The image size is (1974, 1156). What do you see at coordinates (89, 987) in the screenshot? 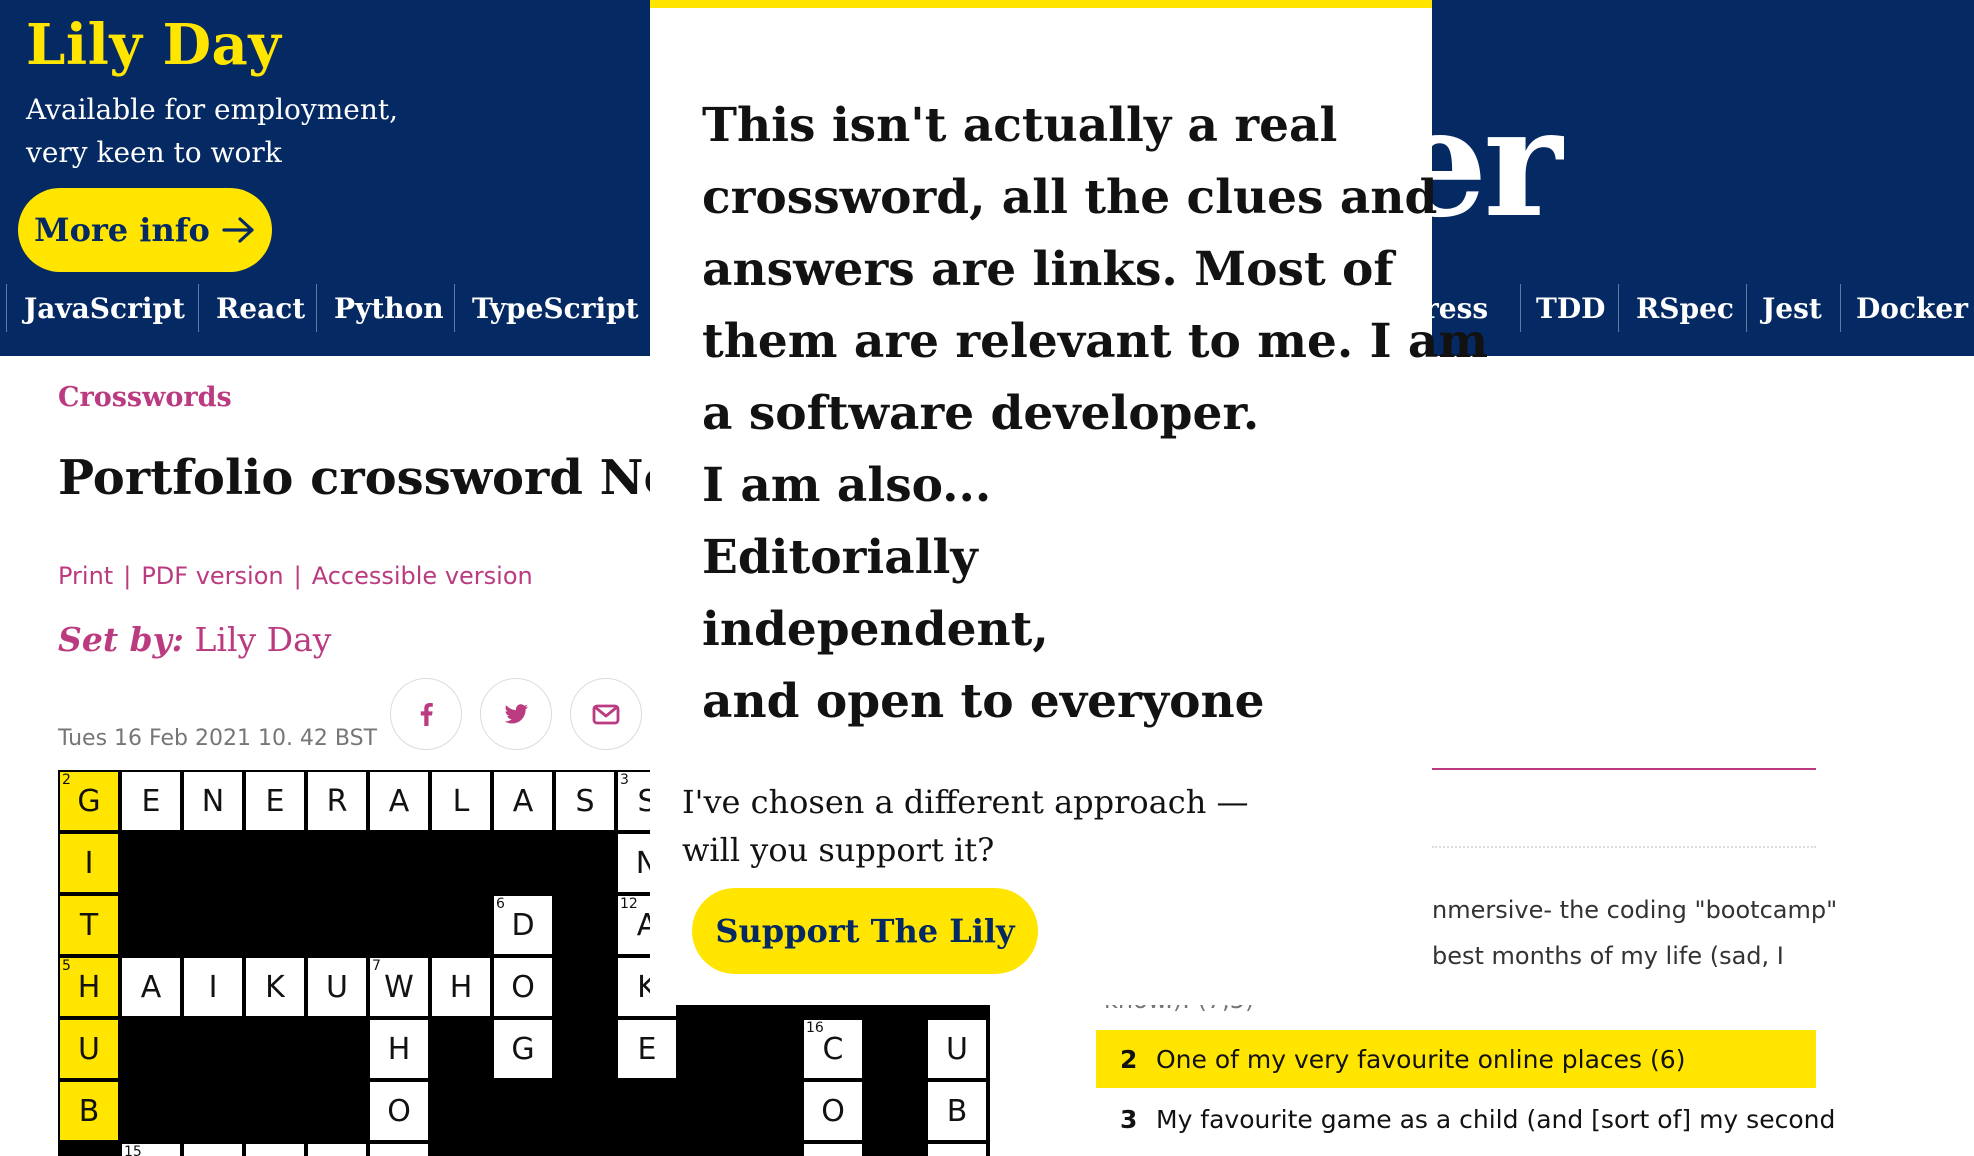
I see `grid-cell: 5H` at bounding box center [89, 987].